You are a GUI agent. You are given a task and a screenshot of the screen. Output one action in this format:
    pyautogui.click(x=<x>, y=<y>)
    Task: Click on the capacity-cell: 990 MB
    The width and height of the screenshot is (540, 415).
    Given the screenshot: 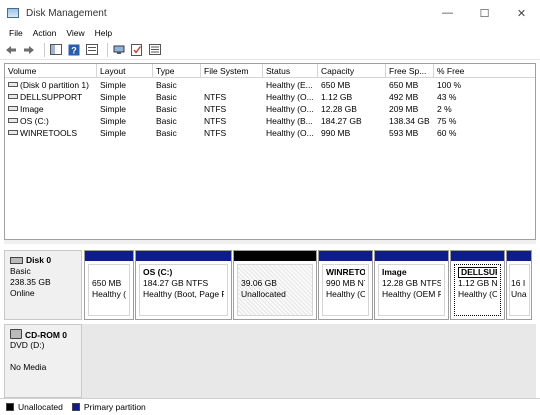 What is the action you would take?
    pyautogui.click(x=336, y=133)
    